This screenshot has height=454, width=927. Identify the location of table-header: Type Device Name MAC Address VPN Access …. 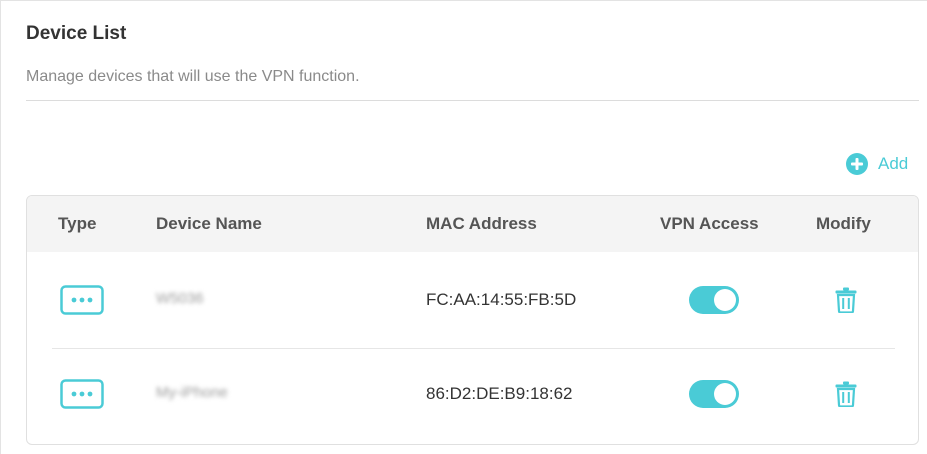
(472, 224).